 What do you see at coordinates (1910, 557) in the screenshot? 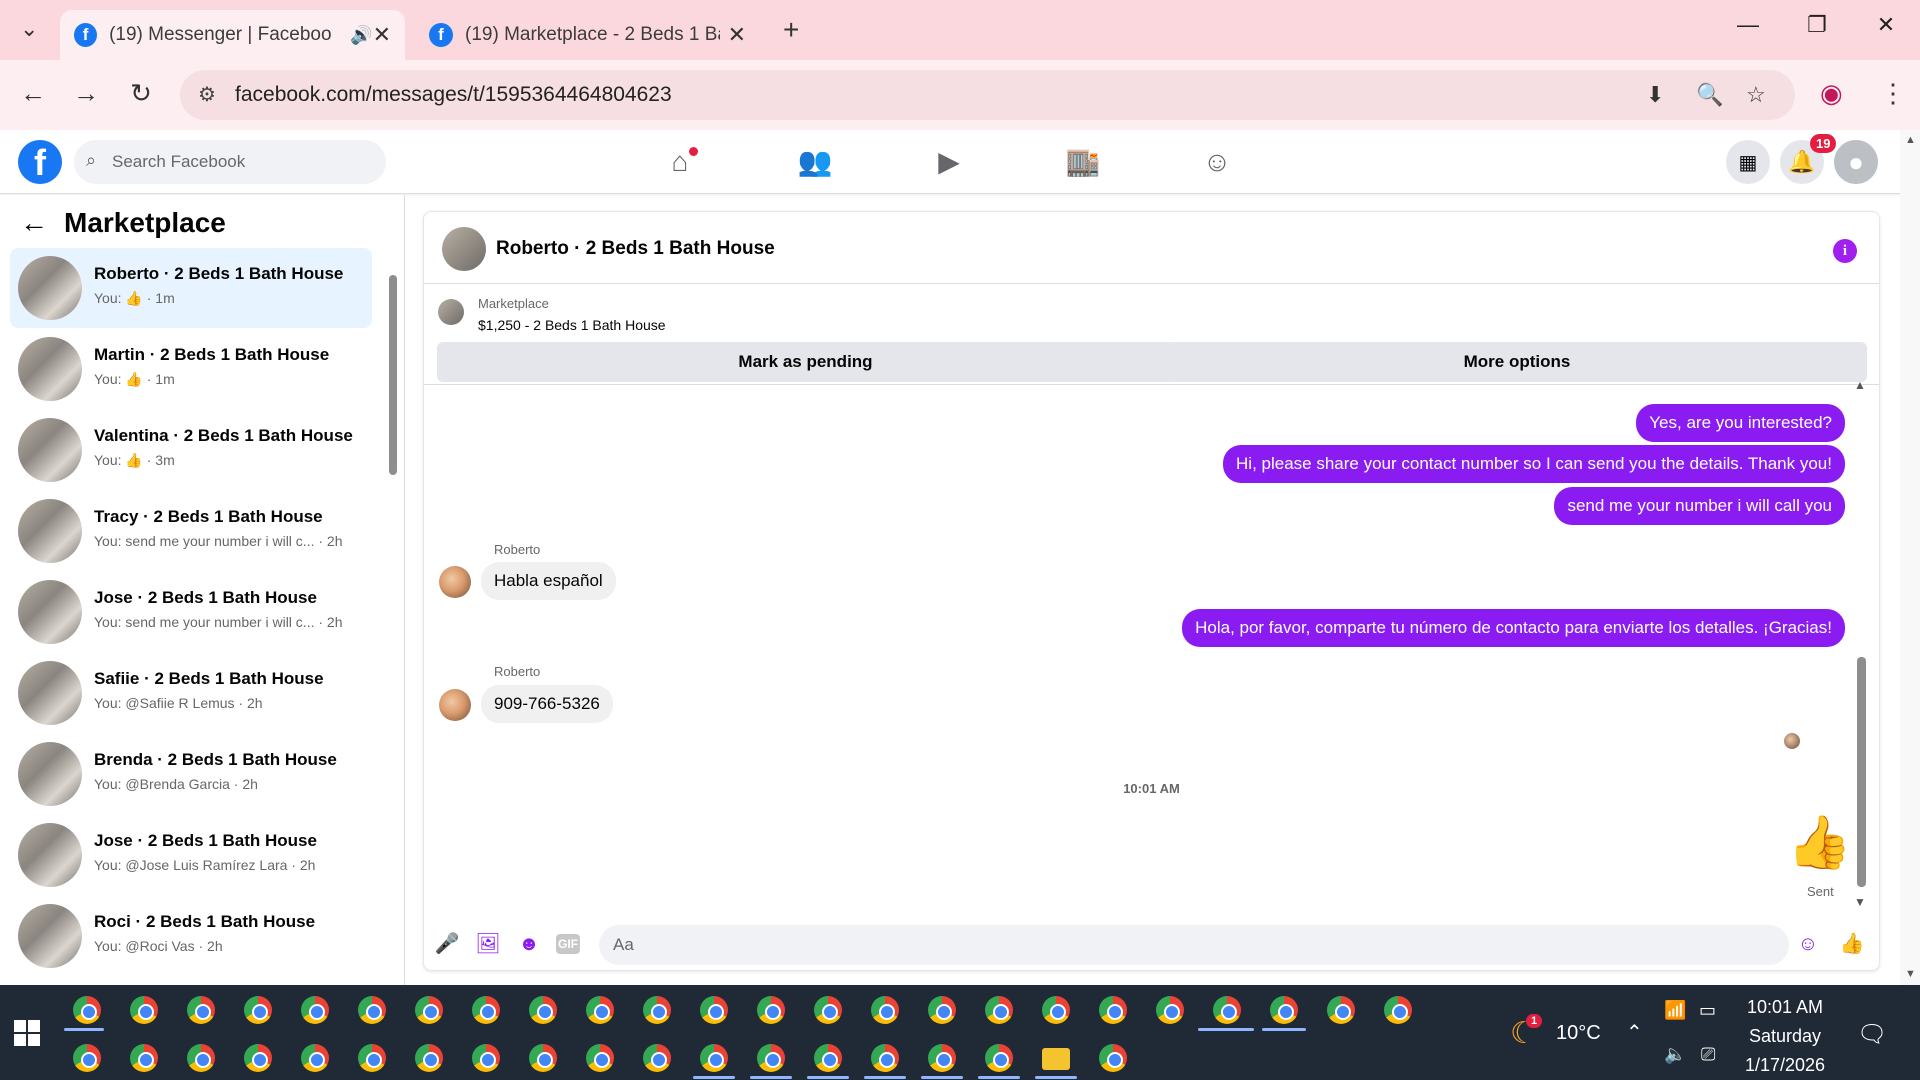
I see `page-scrollbar: ▲ ▼` at bounding box center [1910, 557].